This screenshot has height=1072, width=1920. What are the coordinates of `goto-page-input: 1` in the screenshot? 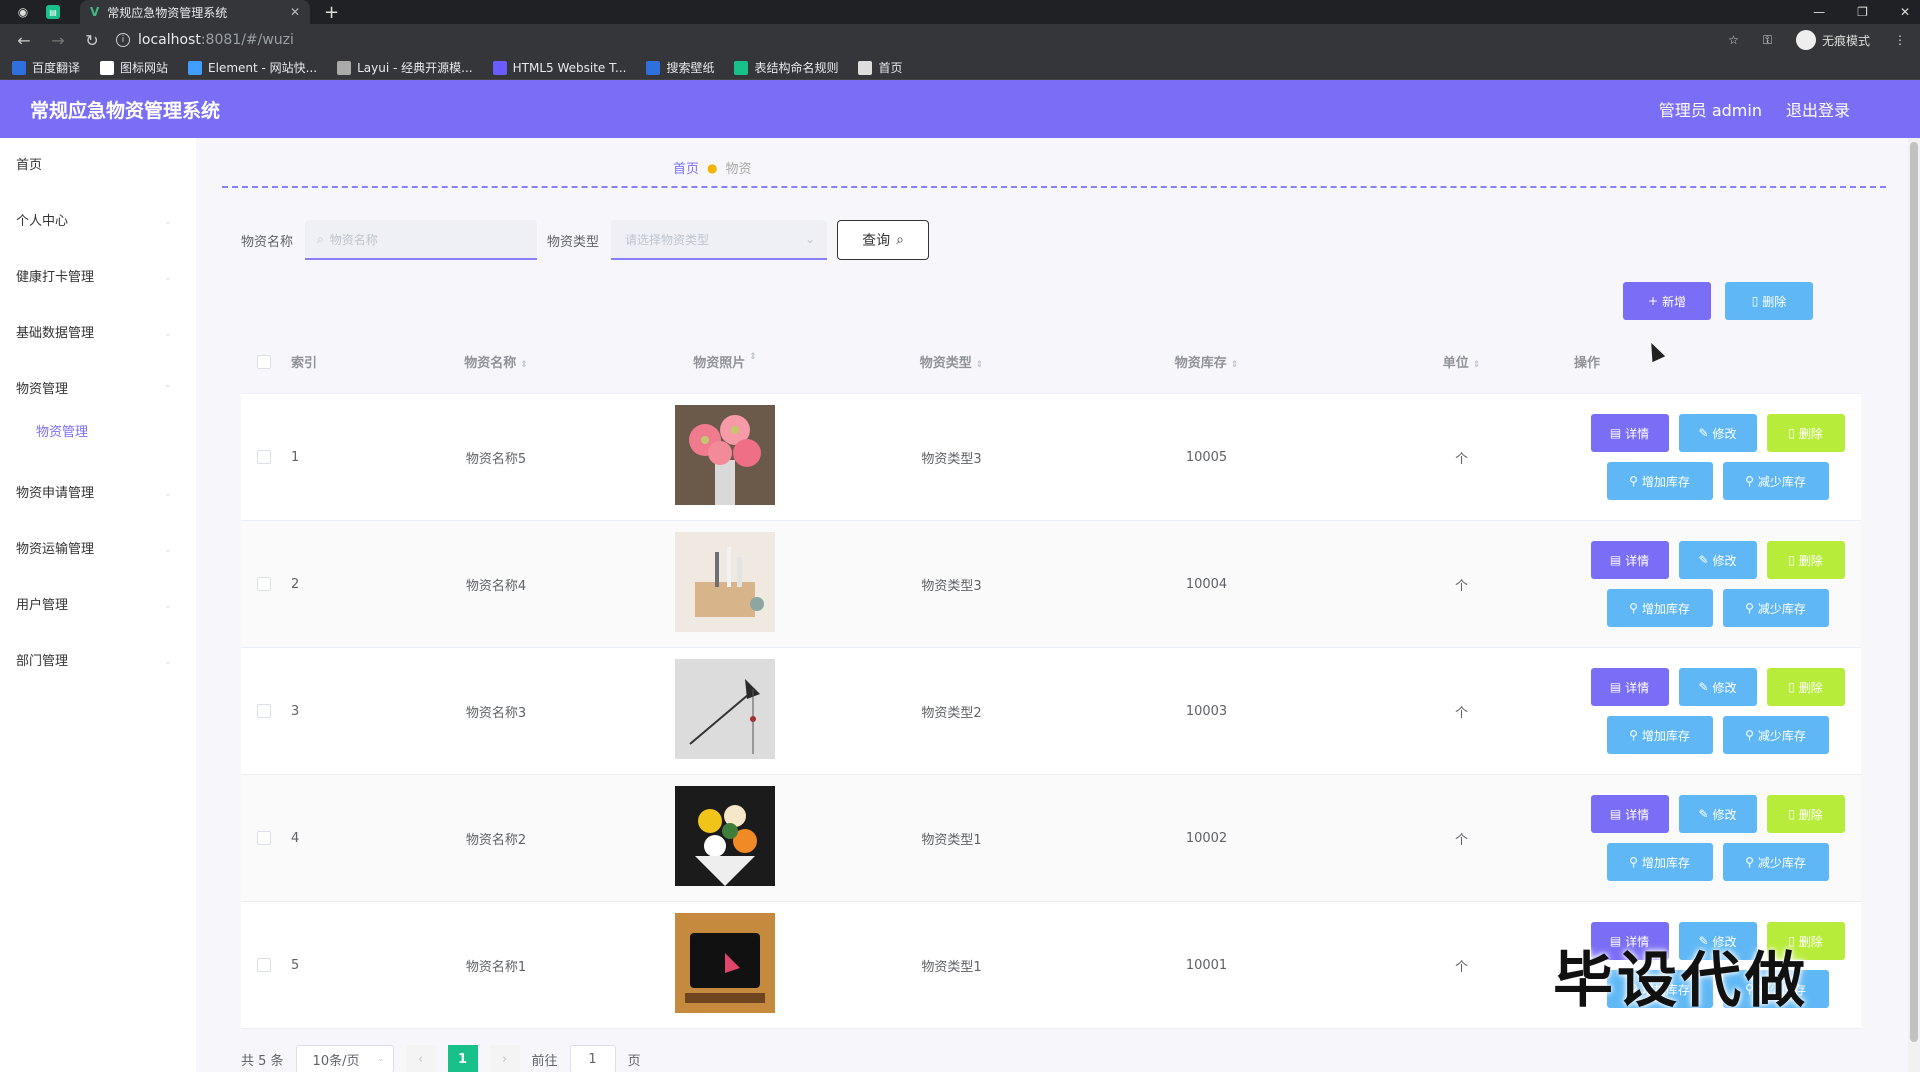 It's located at (592, 1058).